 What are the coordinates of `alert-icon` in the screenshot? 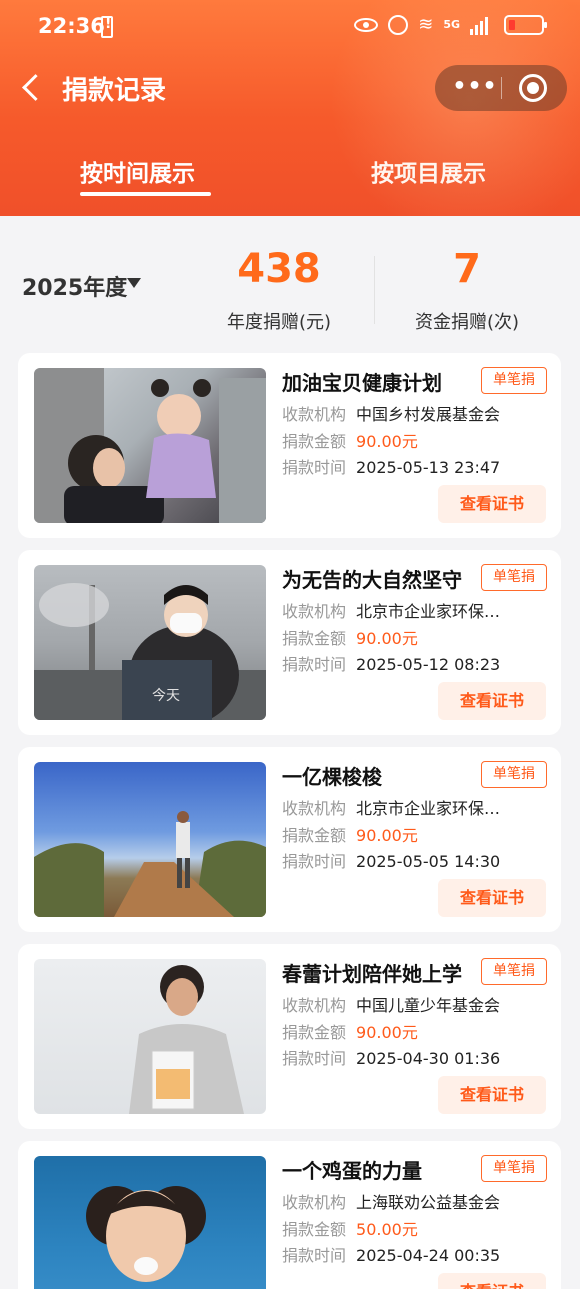 It's located at (107, 27).